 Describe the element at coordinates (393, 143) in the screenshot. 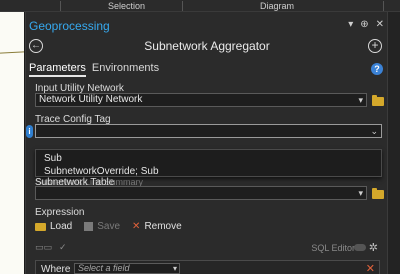

I see `adjacent-pane-edge` at that location.